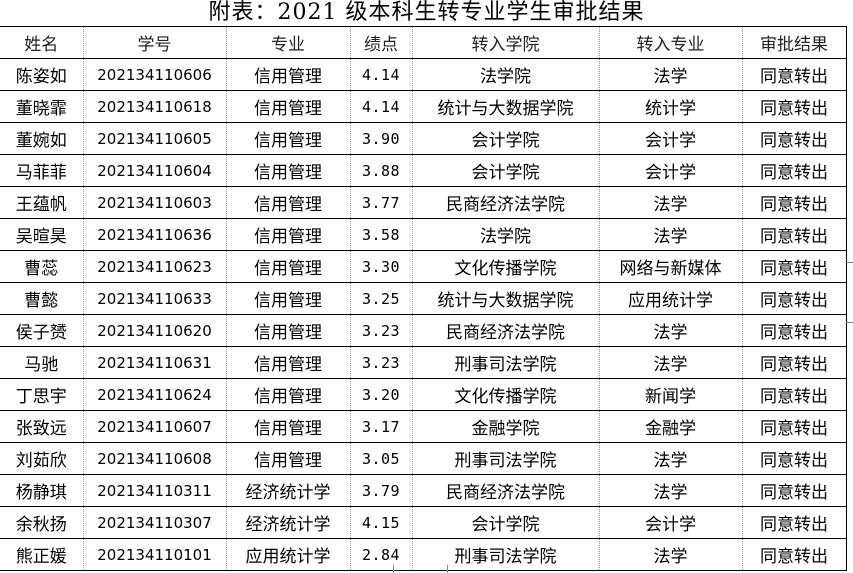  Describe the element at coordinates (42, 202) in the screenshot. I see `cell-name: 王蕴帆` at that location.